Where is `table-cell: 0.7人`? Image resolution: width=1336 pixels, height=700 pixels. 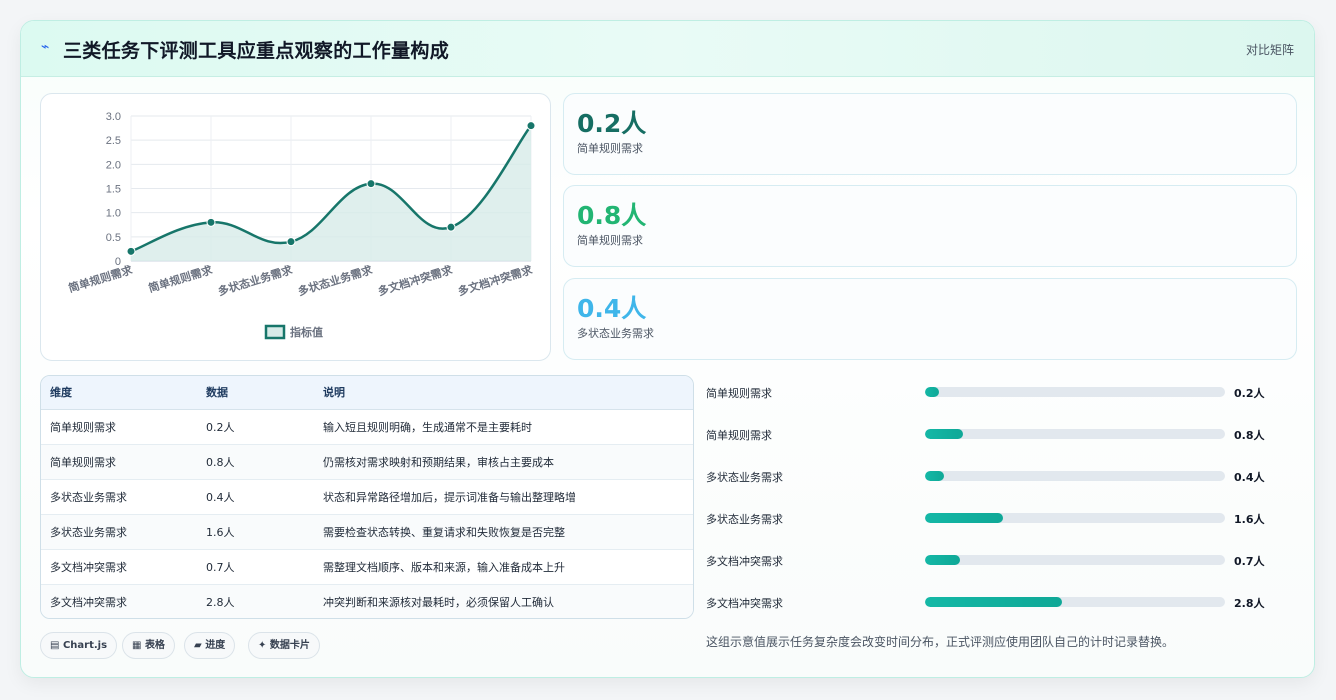 table-cell: 0.7人 is located at coordinates (255, 567).